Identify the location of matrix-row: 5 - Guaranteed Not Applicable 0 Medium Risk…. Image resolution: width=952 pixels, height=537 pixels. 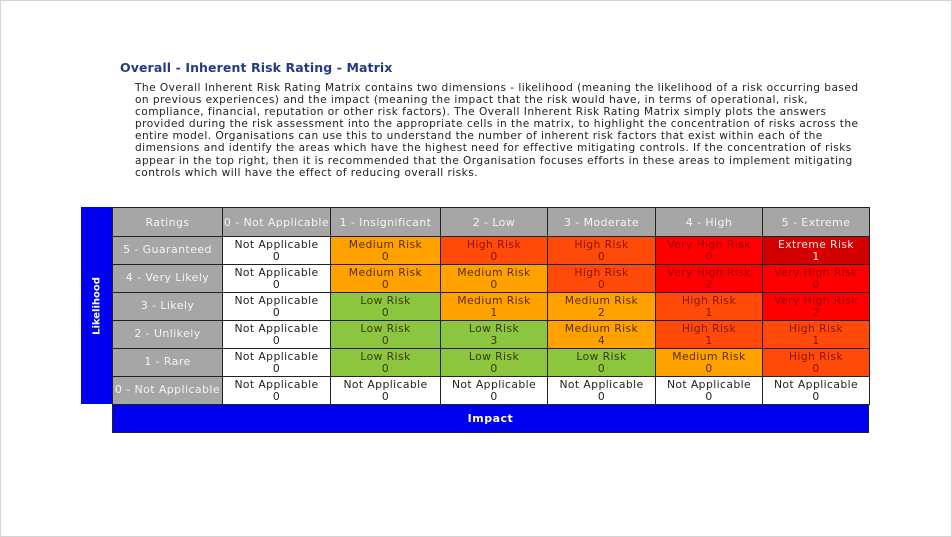
(491, 250).